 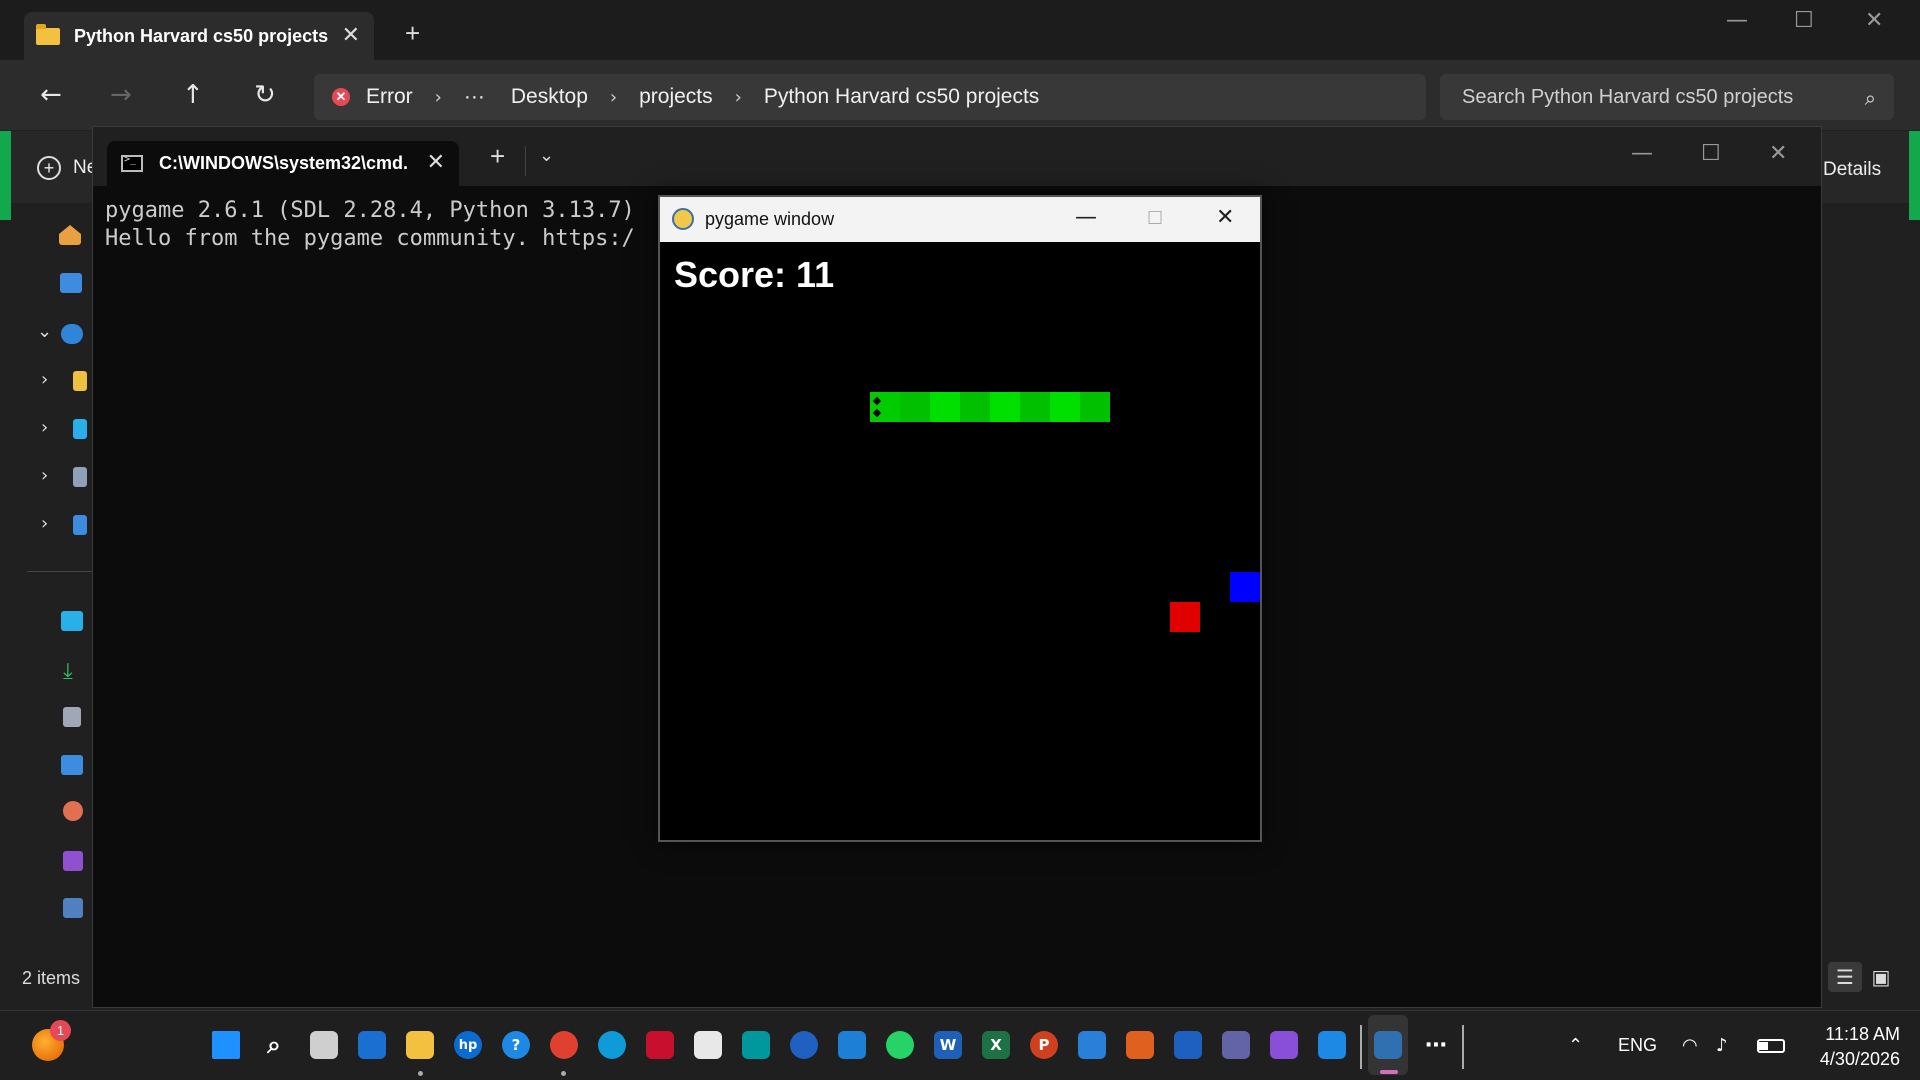 What do you see at coordinates (756, 1045) in the screenshot?
I see `arduino-icon` at bounding box center [756, 1045].